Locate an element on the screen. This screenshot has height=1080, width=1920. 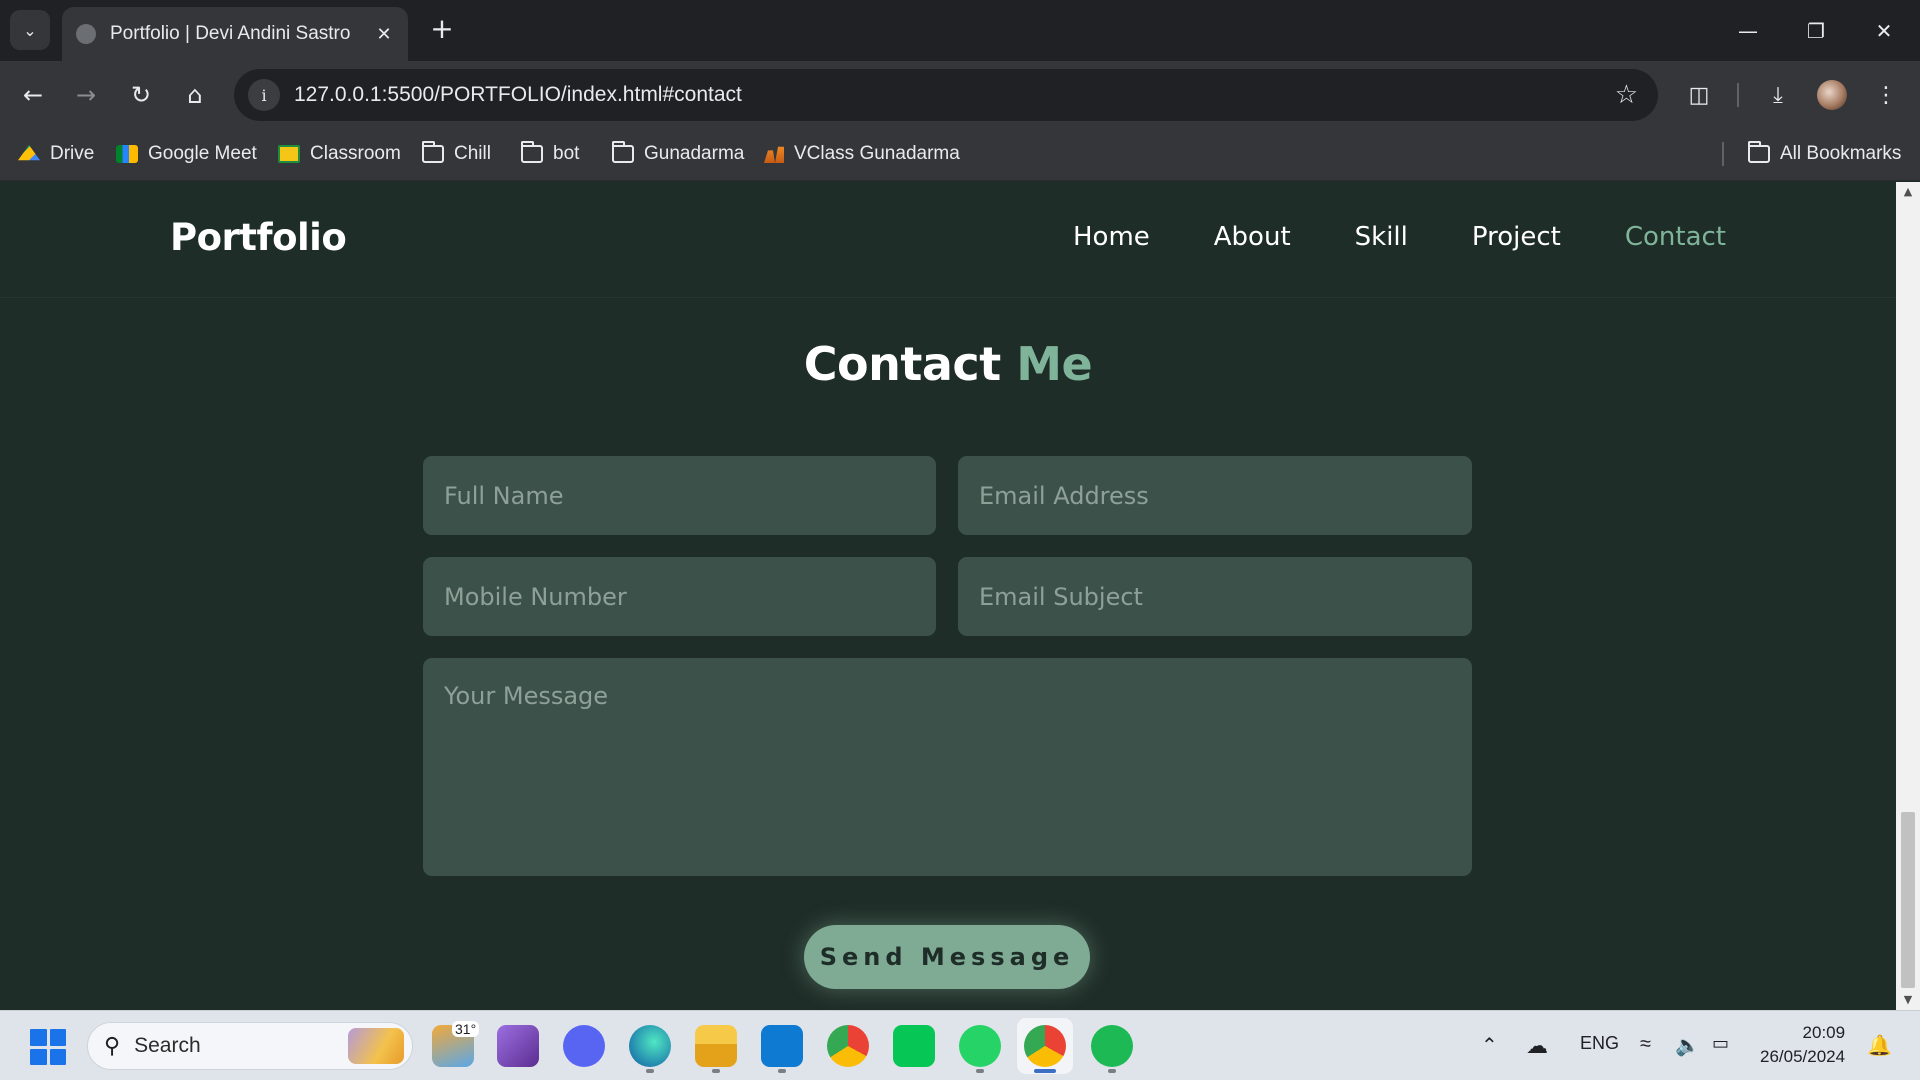
bookmark-label: Classroom is located at coordinates (355, 153).